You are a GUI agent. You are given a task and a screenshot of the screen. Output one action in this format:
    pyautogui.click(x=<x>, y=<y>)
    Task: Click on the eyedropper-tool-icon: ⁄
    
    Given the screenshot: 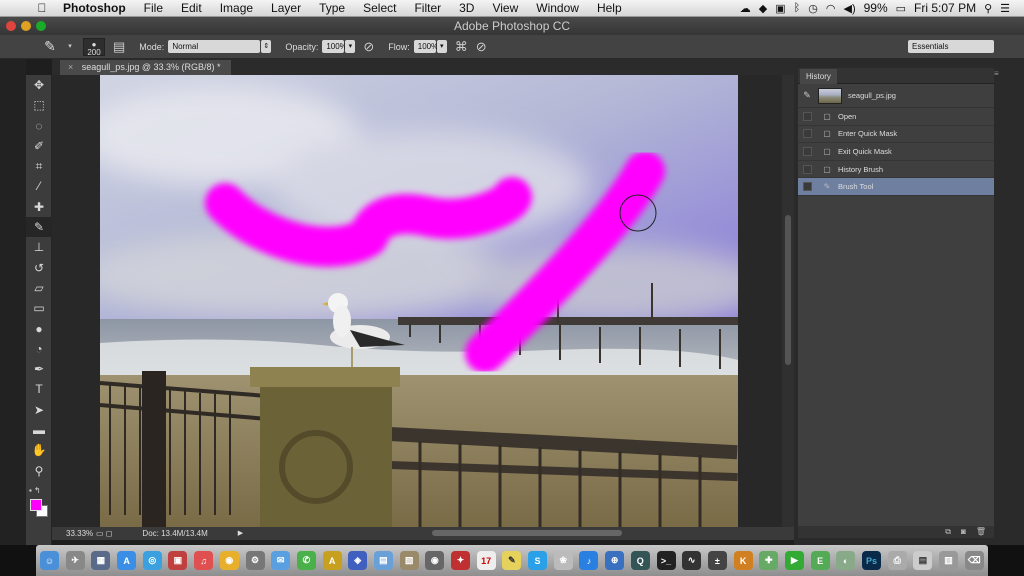 What is the action you would take?
    pyautogui.click(x=39, y=186)
    